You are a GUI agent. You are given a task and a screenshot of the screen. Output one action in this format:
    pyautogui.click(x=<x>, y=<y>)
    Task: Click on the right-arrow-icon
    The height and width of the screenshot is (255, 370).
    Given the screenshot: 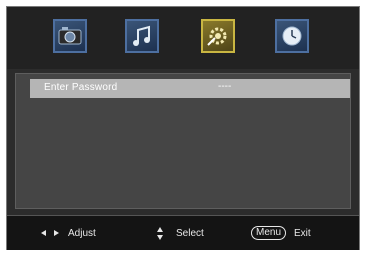 What is the action you would take?
    pyautogui.click(x=56, y=233)
    